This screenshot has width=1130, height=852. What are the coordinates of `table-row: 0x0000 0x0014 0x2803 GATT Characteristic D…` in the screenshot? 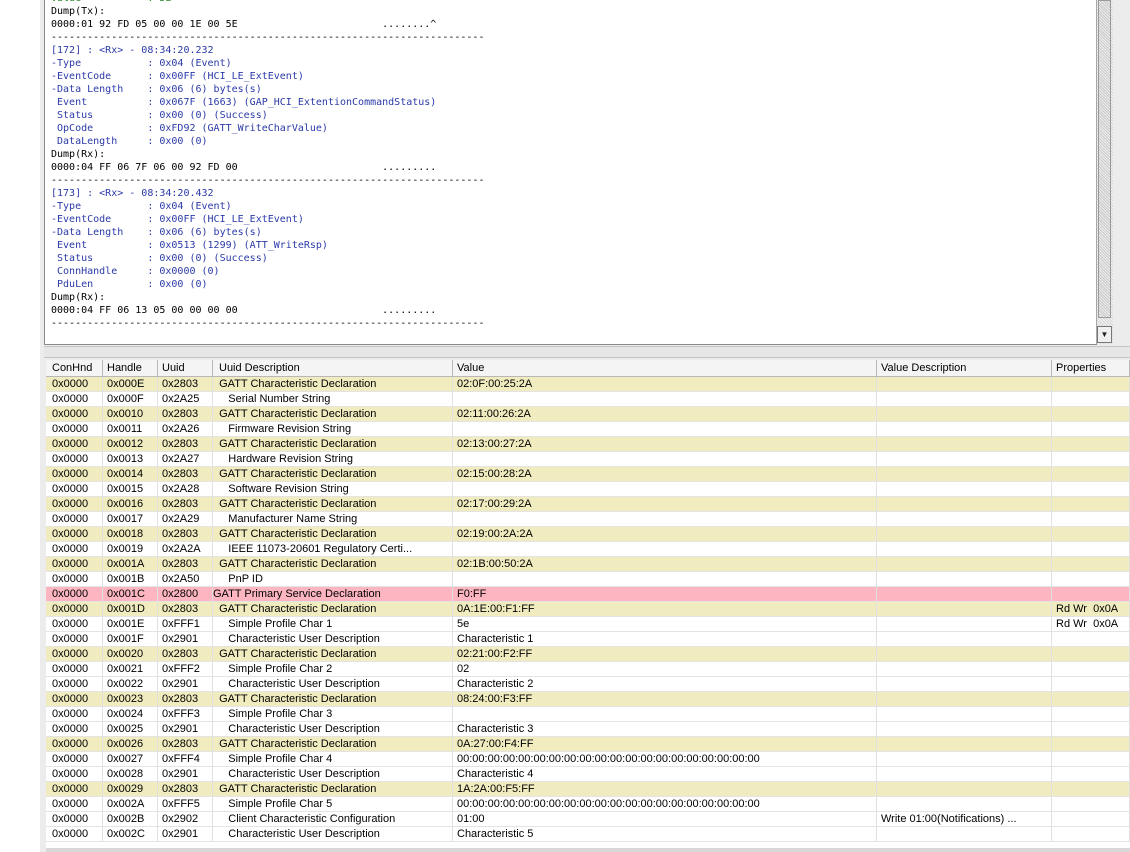 It's located at (588, 474).